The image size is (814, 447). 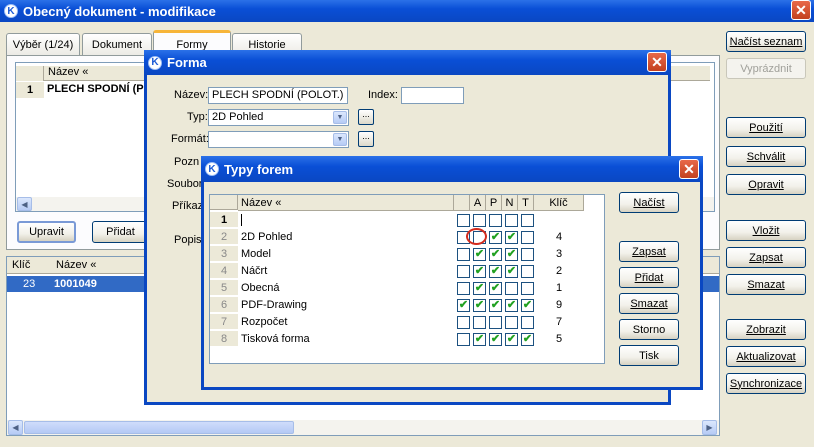 I want to click on save-type-button: Zapsat, so click(x=649, y=251).